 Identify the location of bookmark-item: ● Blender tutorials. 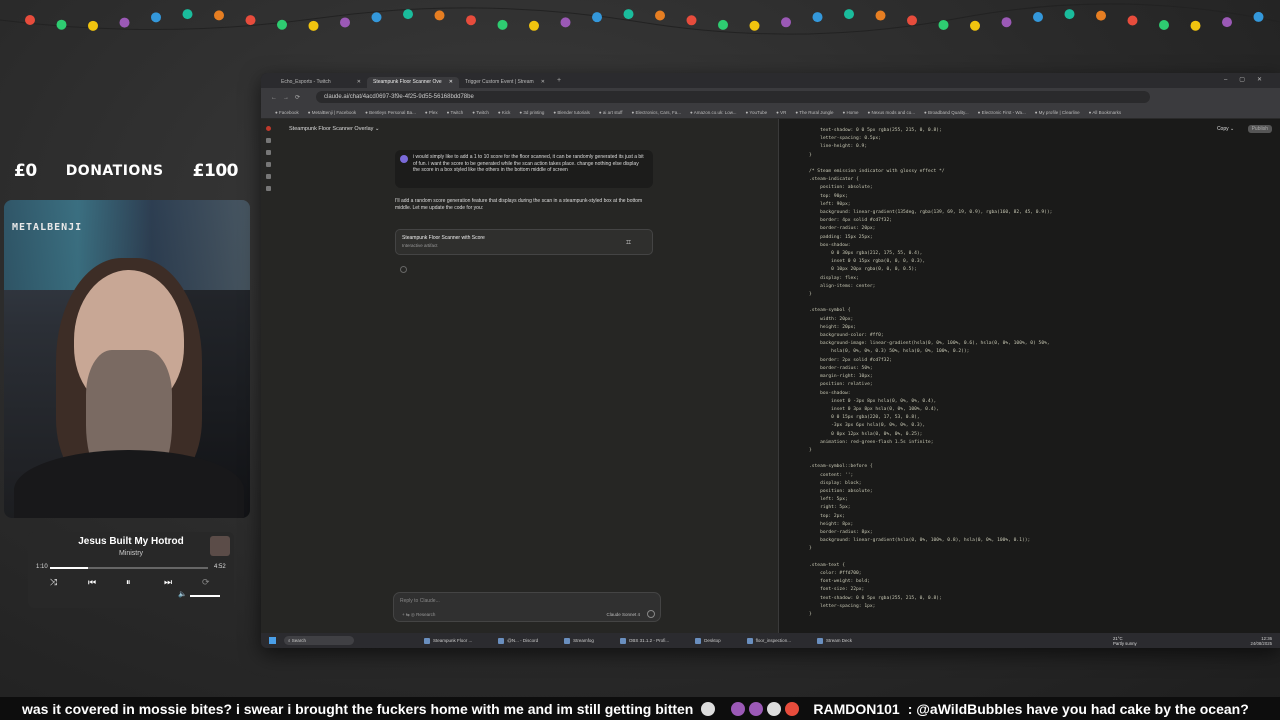
(571, 112).